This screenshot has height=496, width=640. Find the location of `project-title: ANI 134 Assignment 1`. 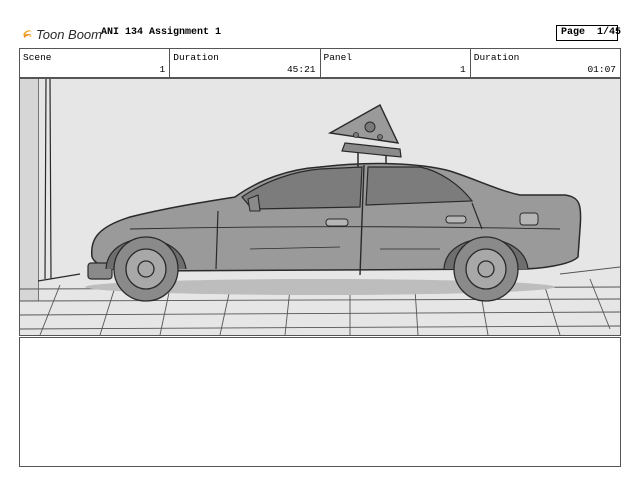

project-title: ANI 134 Assignment 1 is located at coordinates (161, 32).